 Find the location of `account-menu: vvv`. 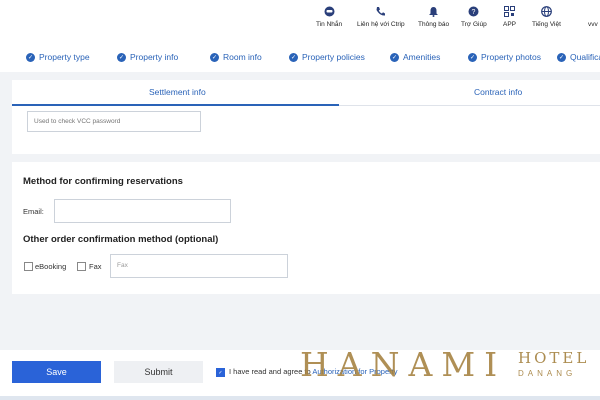

account-menu: vvv is located at coordinates (593, 24).